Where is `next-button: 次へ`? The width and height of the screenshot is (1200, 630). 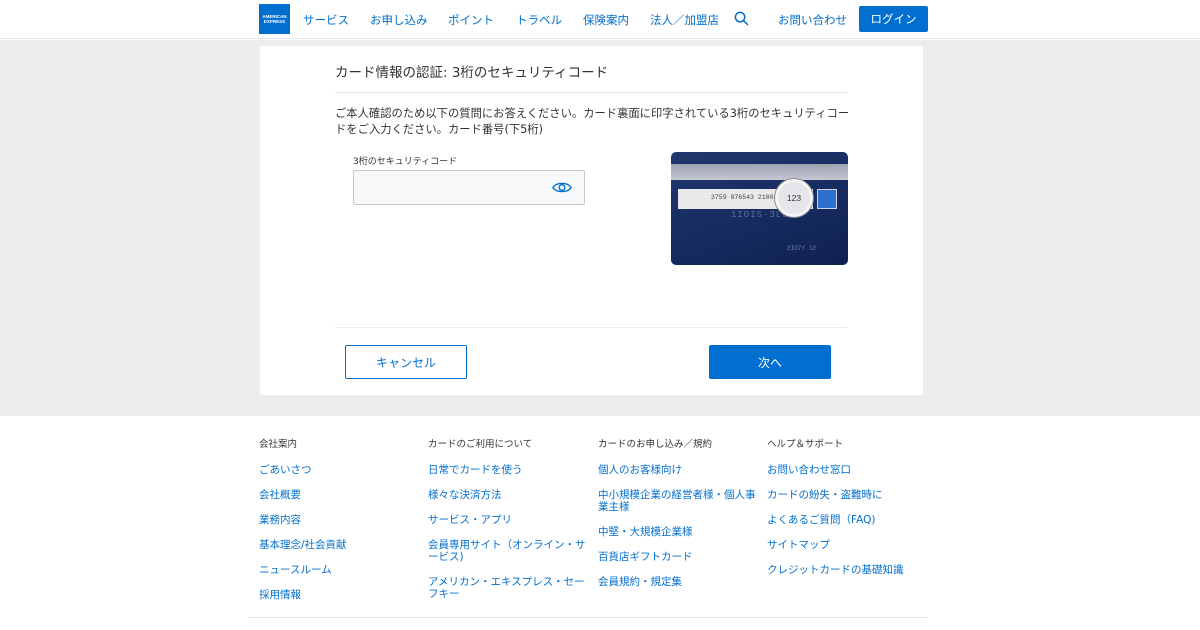 next-button: 次へ is located at coordinates (770, 362).